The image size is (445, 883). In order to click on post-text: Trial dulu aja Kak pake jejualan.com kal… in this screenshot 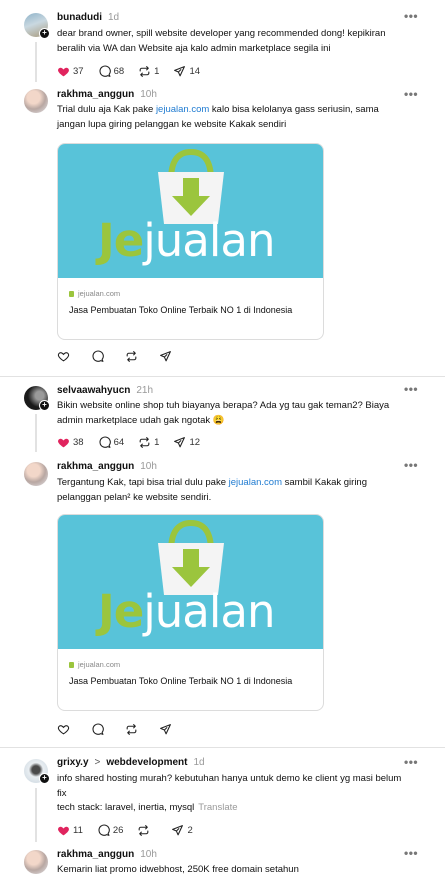, I will do `click(229, 117)`.